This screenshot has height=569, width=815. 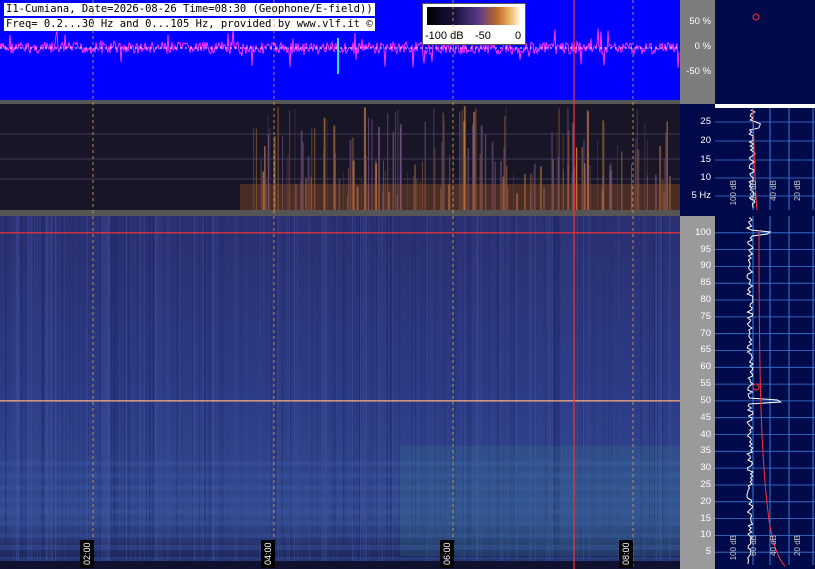 What do you see at coordinates (705, 434) in the screenshot?
I see `slf-tick: 40` at bounding box center [705, 434].